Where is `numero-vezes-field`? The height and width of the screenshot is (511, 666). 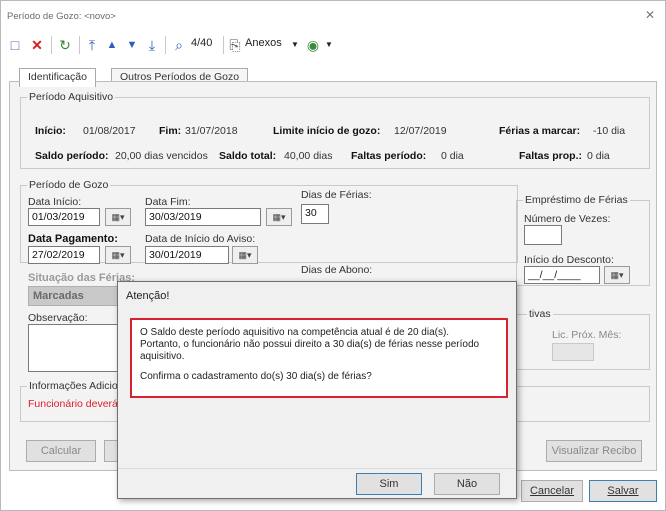 numero-vezes-field is located at coordinates (543, 235).